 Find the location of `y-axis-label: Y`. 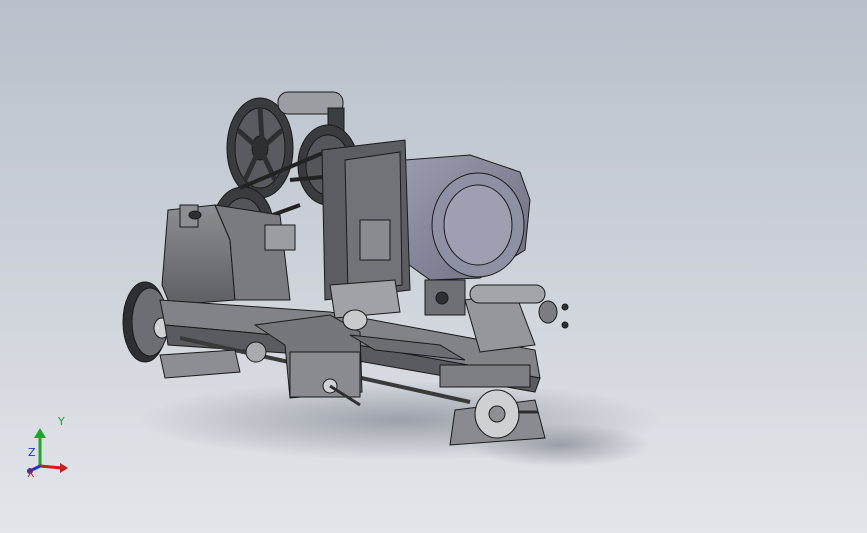

y-axis-label: Y is located at coordinates (61, 421).